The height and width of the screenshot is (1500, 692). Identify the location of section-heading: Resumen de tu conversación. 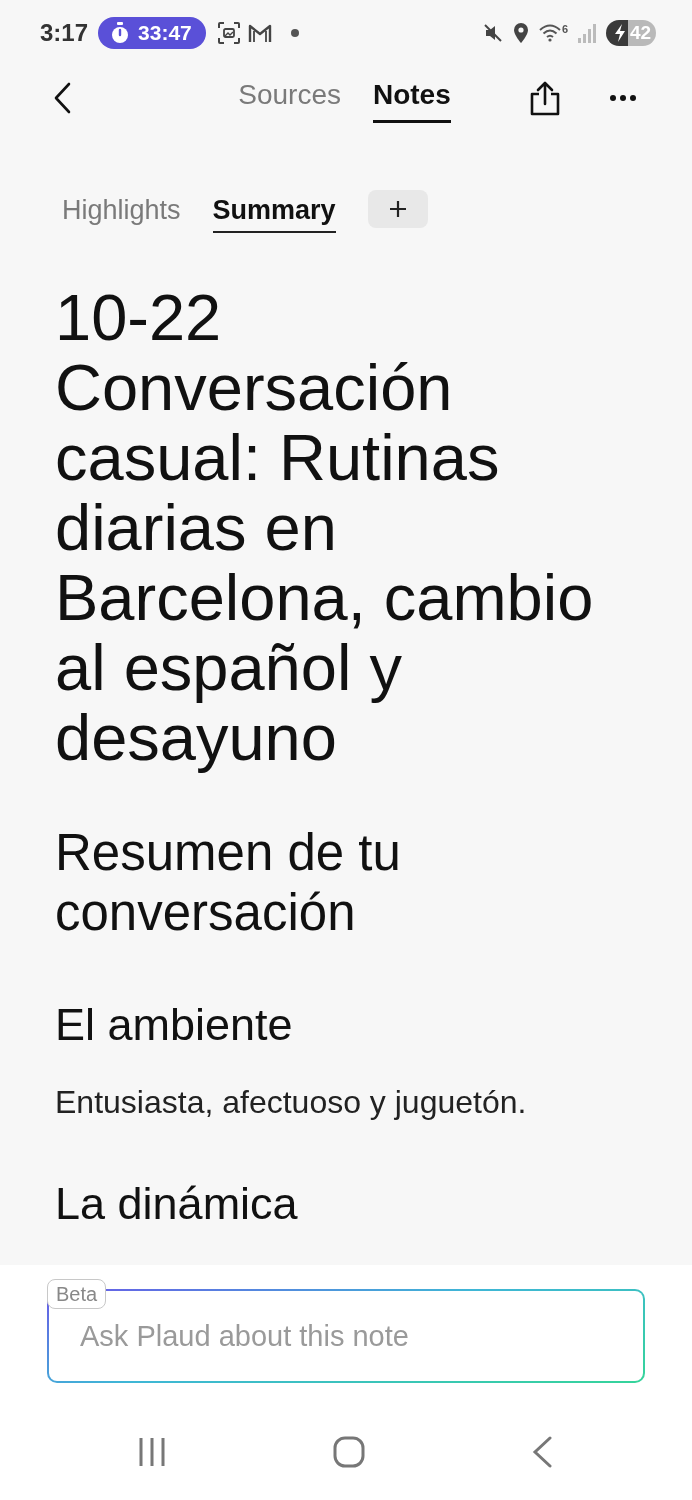
(228, 883).